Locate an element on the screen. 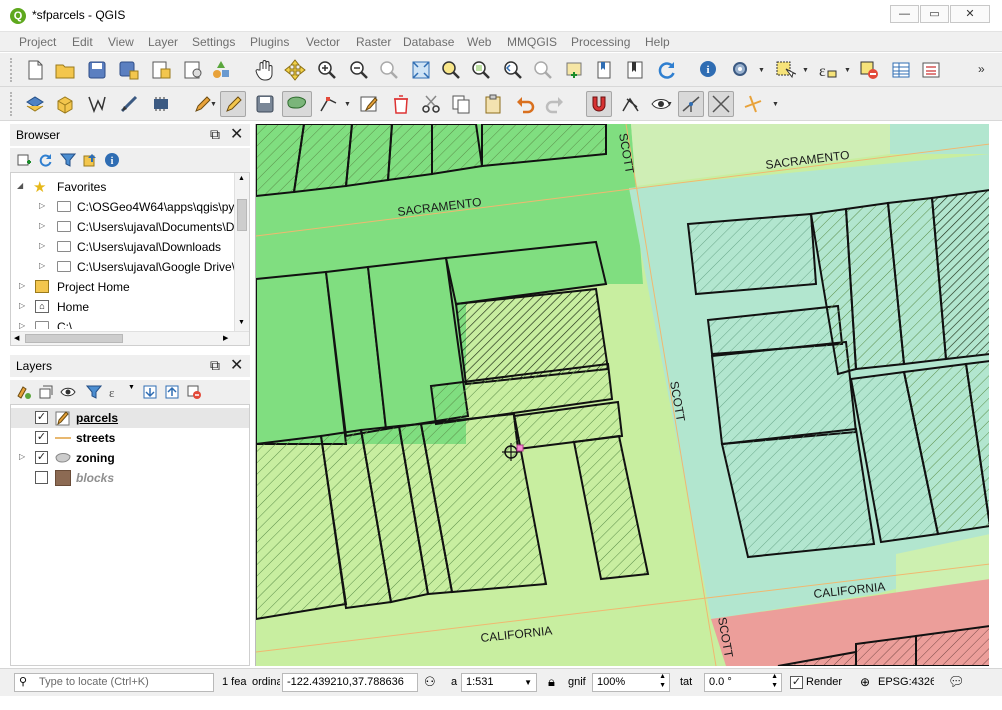  browser-horizontal-scrollbar: ◀ ▶ is located at coordinates (130, 338).